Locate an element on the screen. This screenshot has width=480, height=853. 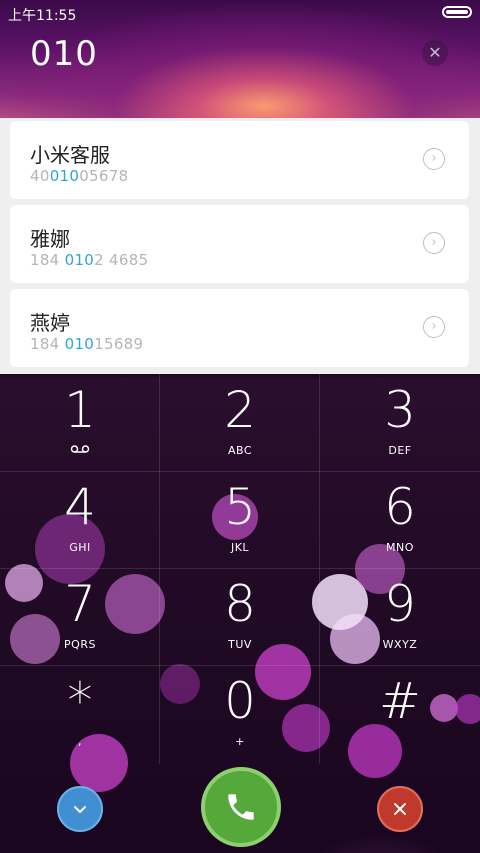
contact-name: 燕婷 is located at coordinates (50, 323).